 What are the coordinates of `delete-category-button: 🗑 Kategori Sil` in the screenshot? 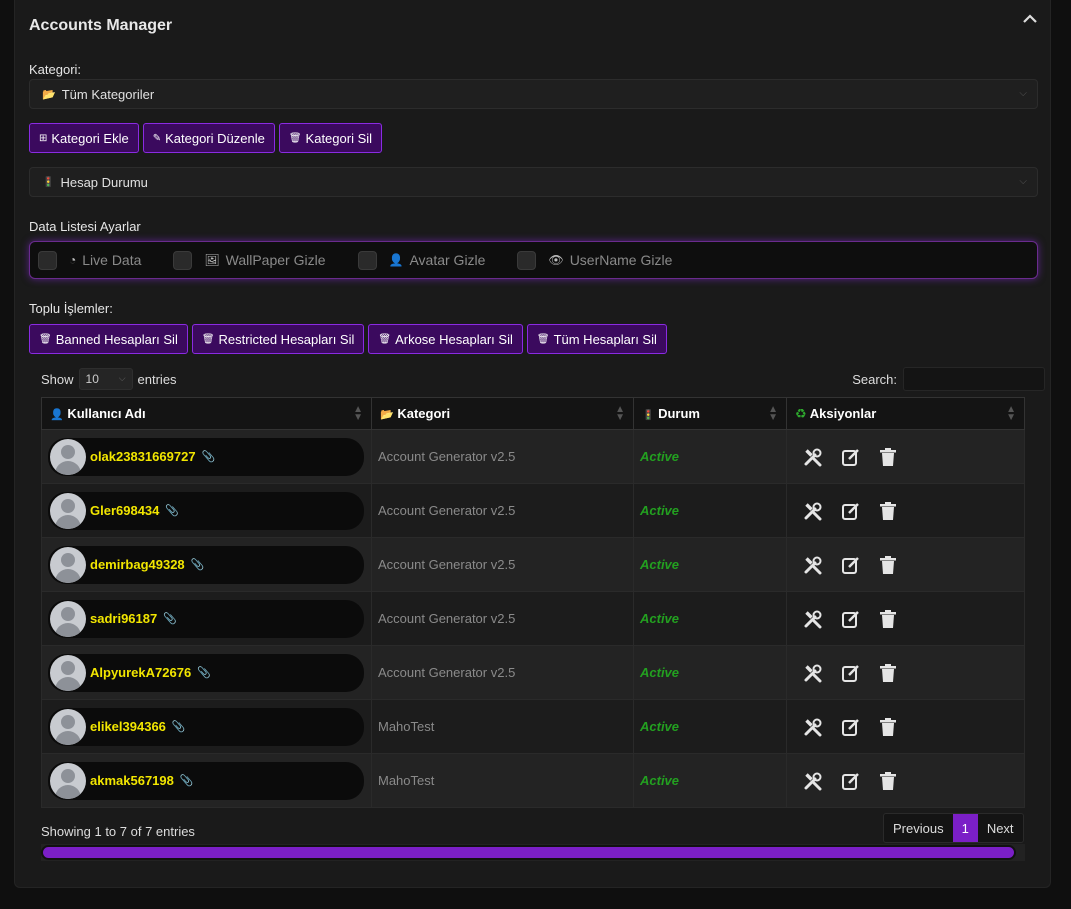 It's located at (330, 138).